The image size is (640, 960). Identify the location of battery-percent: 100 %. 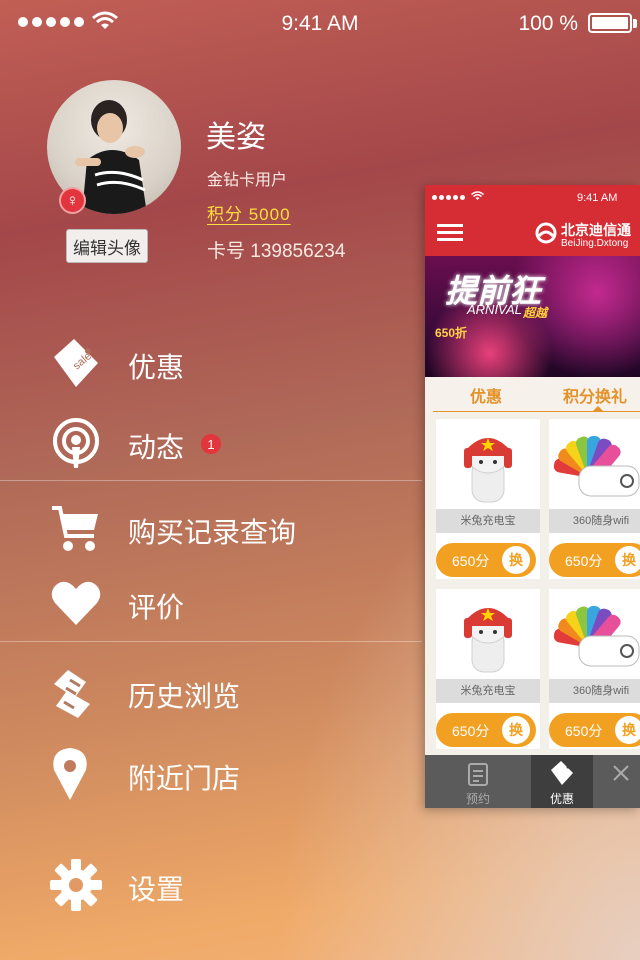
(548, 23).